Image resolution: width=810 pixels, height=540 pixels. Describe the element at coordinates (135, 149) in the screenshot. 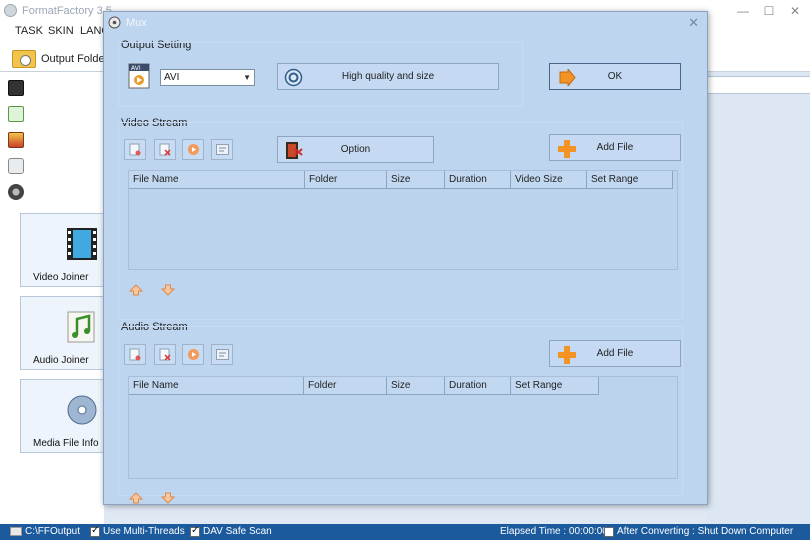

I see `video-add-icon` at that location.